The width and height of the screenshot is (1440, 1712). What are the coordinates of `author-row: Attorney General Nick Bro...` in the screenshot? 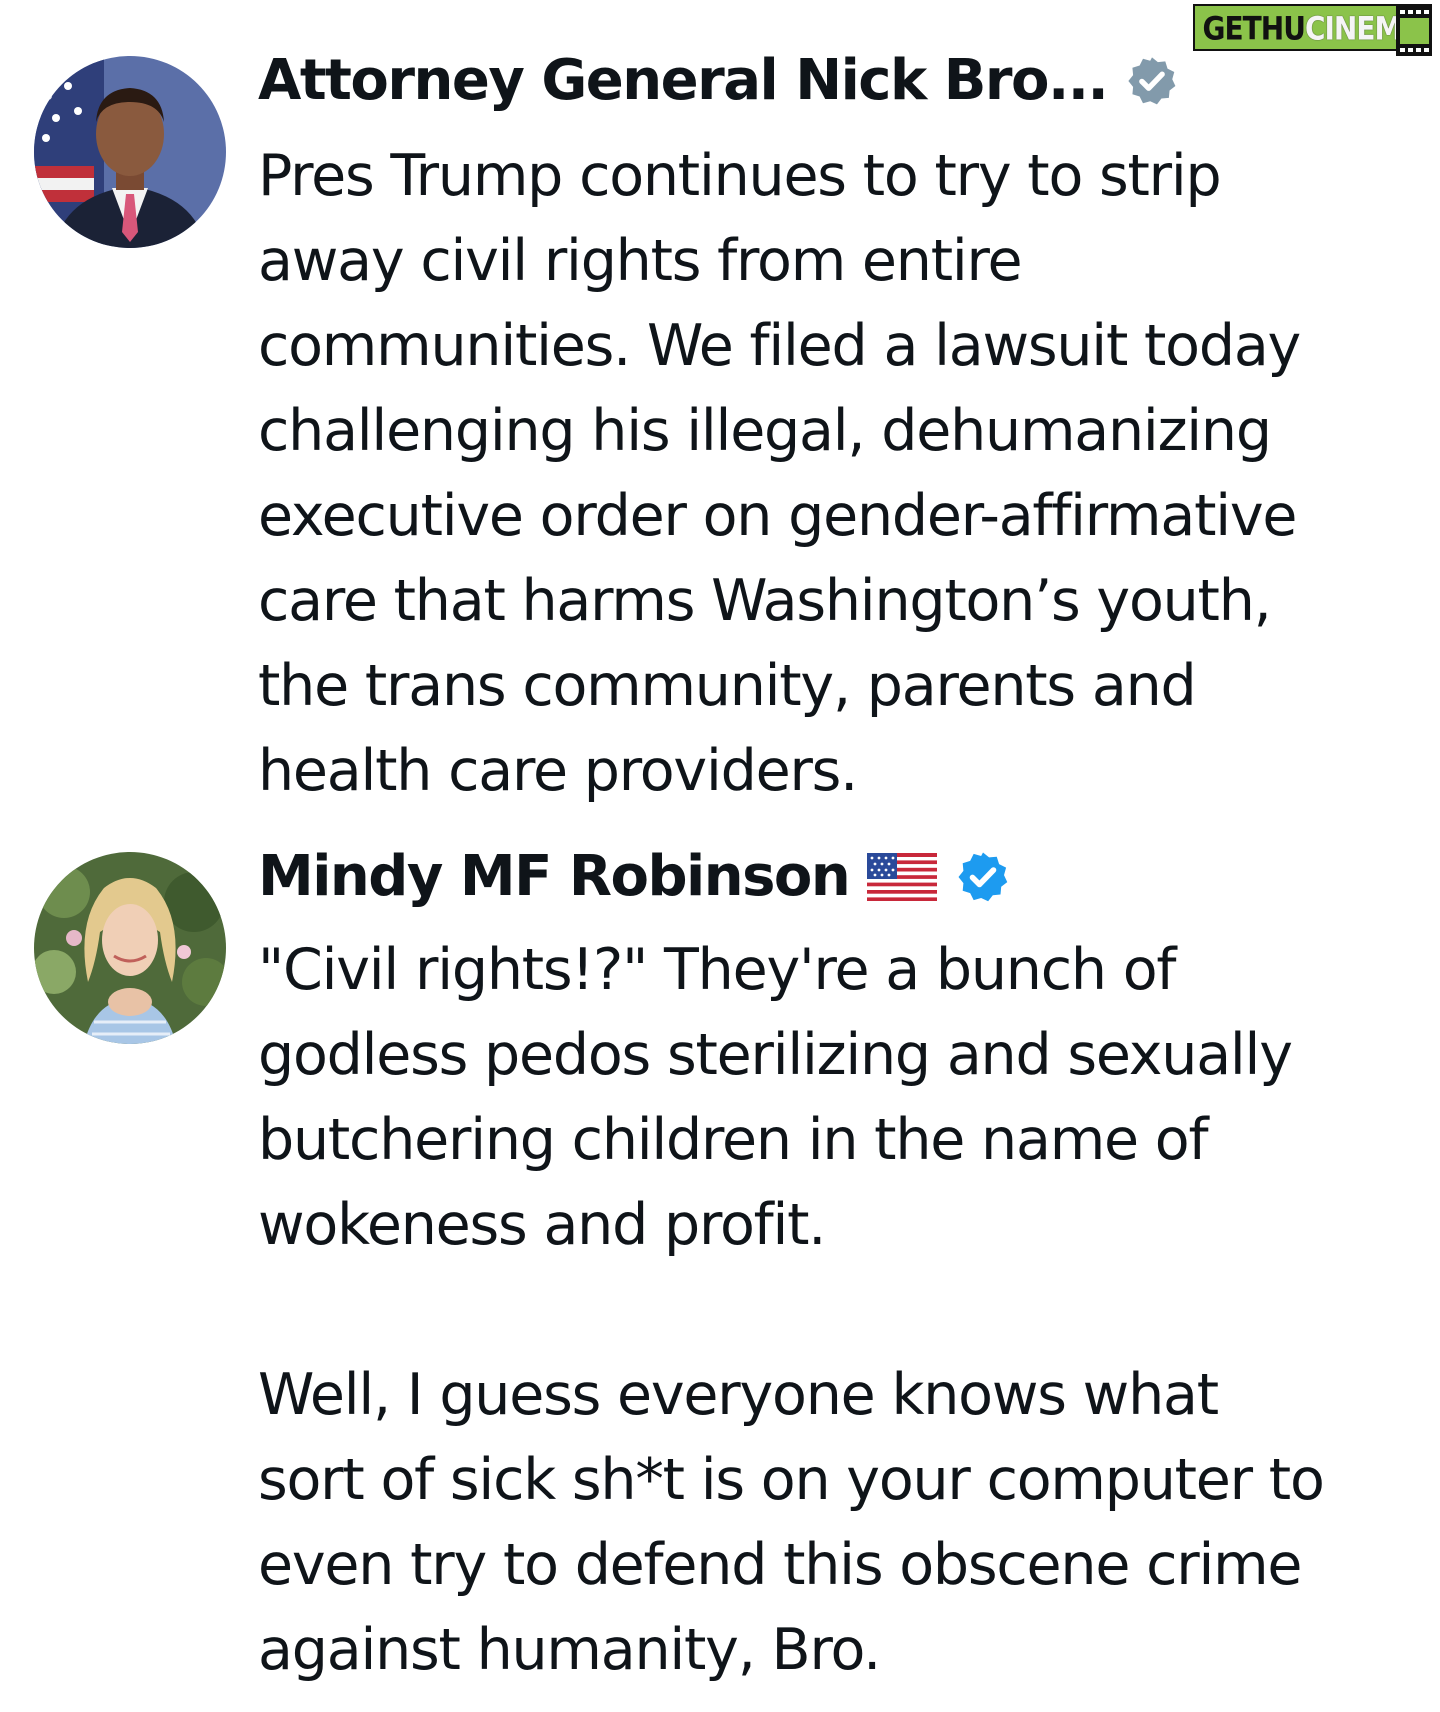 It's located at (718, 80).